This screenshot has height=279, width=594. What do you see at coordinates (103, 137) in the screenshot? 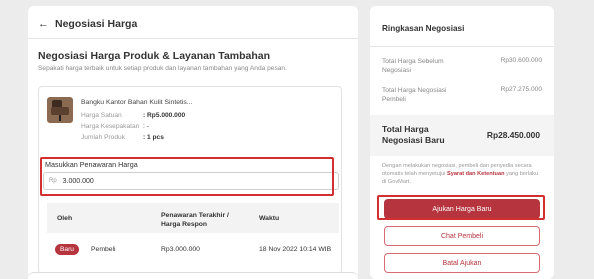
I see `quantity-label: Jumlah Produk` at bounding box center [103, 137].